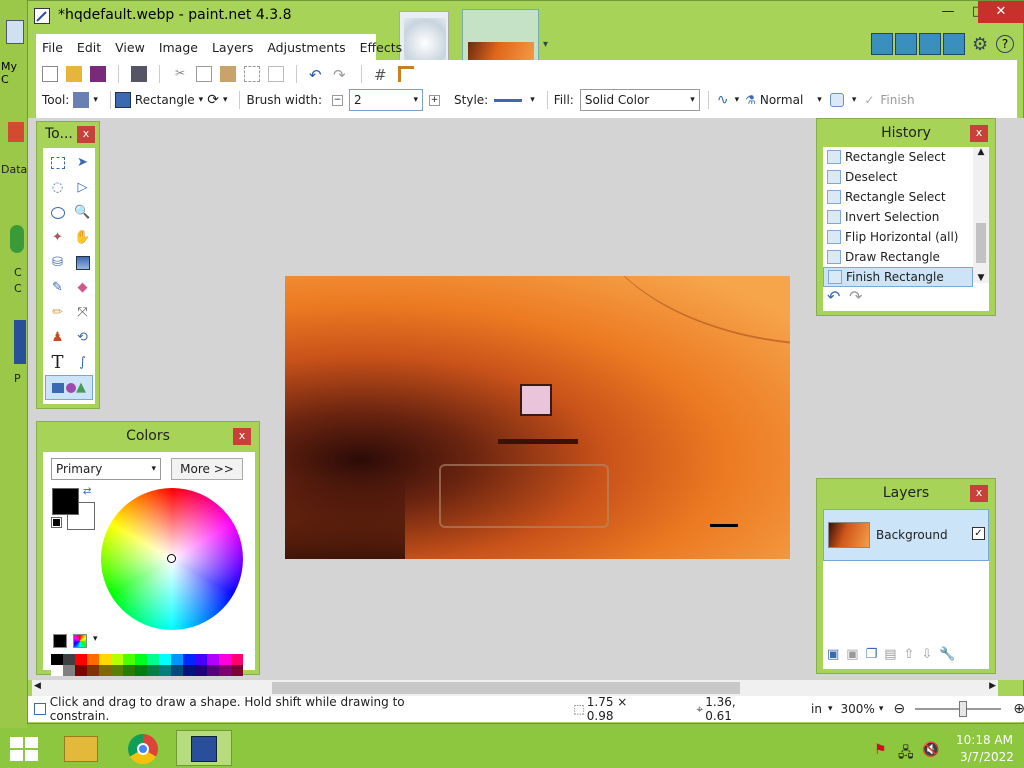 The image size is (1024, 768). What do you see at coordinates (947, 654) in the screenshot?
I see `layer-properties-icon: 🔧` at bounding box center [947, 654].